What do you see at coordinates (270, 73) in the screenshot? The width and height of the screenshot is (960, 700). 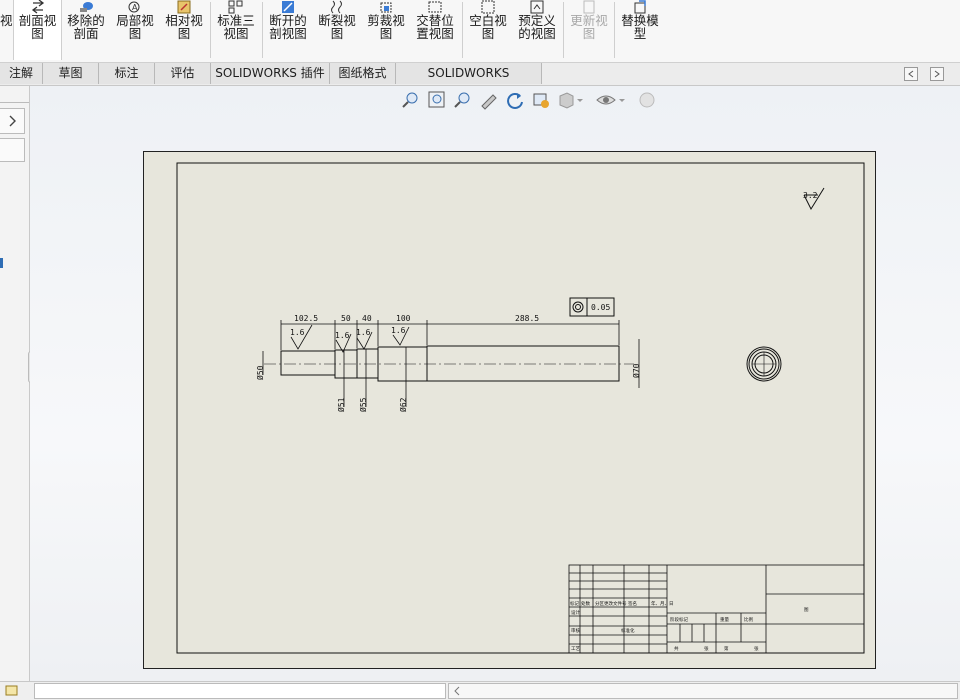 I see `tab-solidworks-addins: SOLIDWORKS 插件` at bounding box center [270, 73].